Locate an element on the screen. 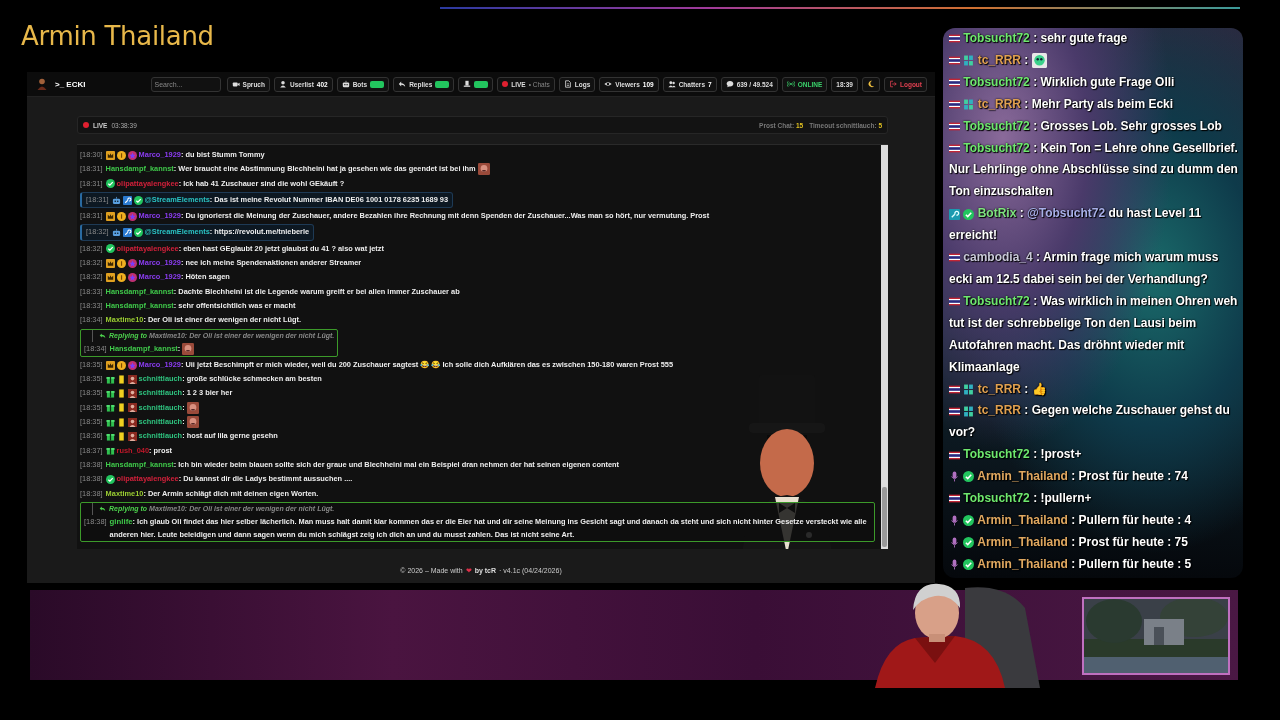 The height and width of the screenshot is (720, 1280). chat-message: tc_RRR : is located at coordinates (1003, 59).